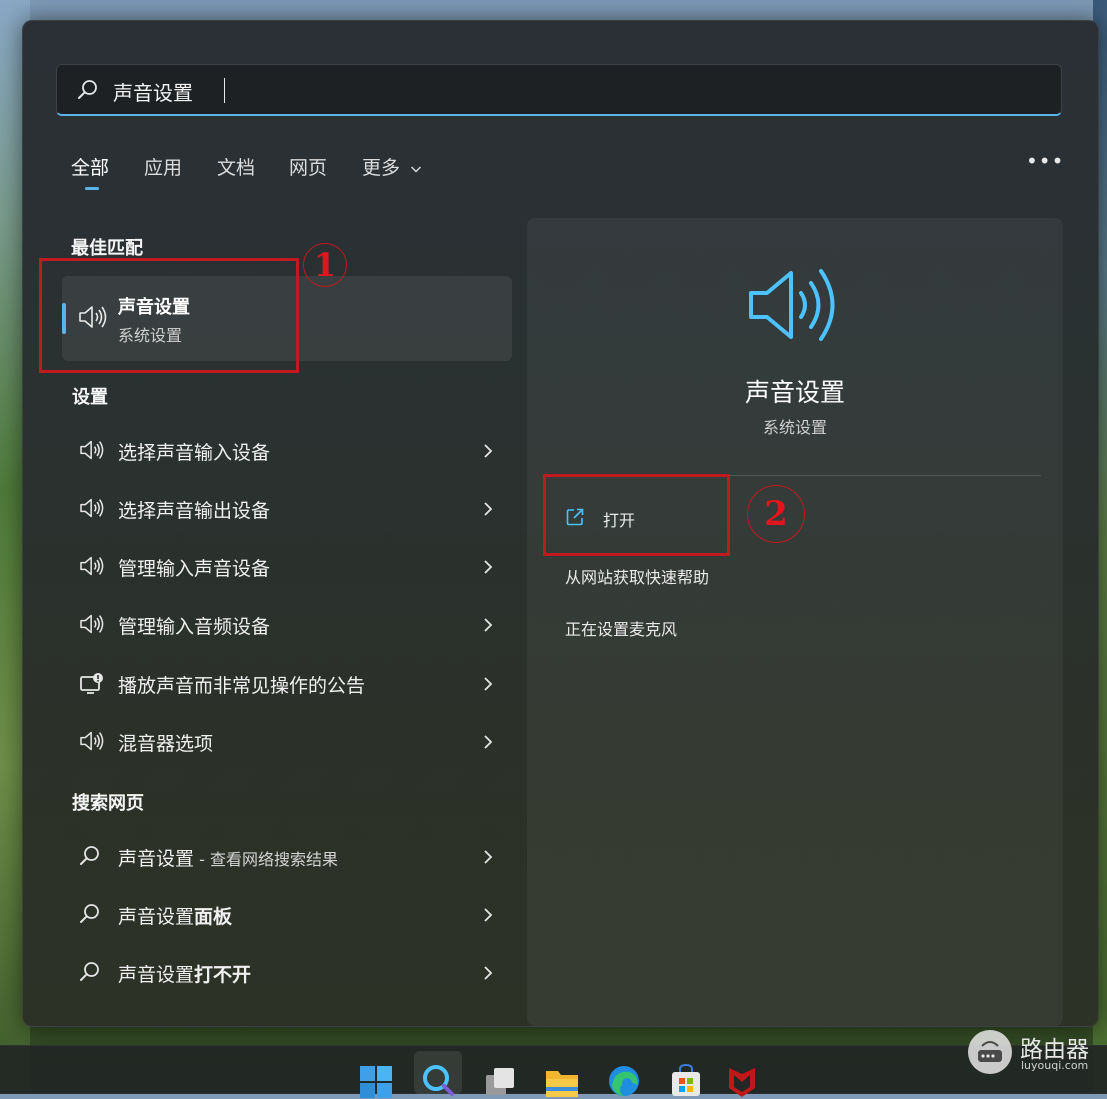 The width and height of the screenshot is (1107, 1099). I want to click on taskbar-mcafee, so click(742, 1074).